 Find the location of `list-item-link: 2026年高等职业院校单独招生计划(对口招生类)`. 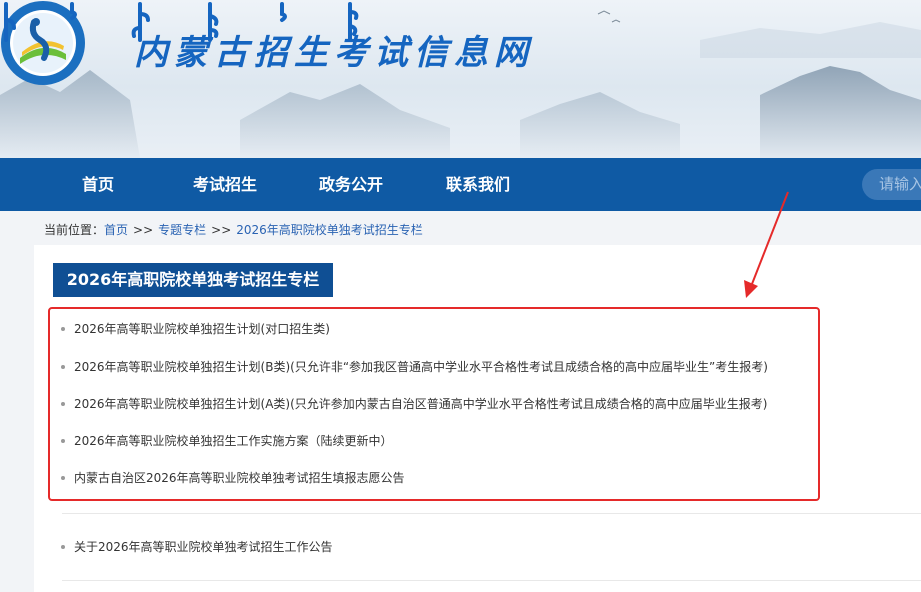

list-item-link: 2026年高等职业院校单独招生计划(对口招生类) is located at coordinates (202, 329).